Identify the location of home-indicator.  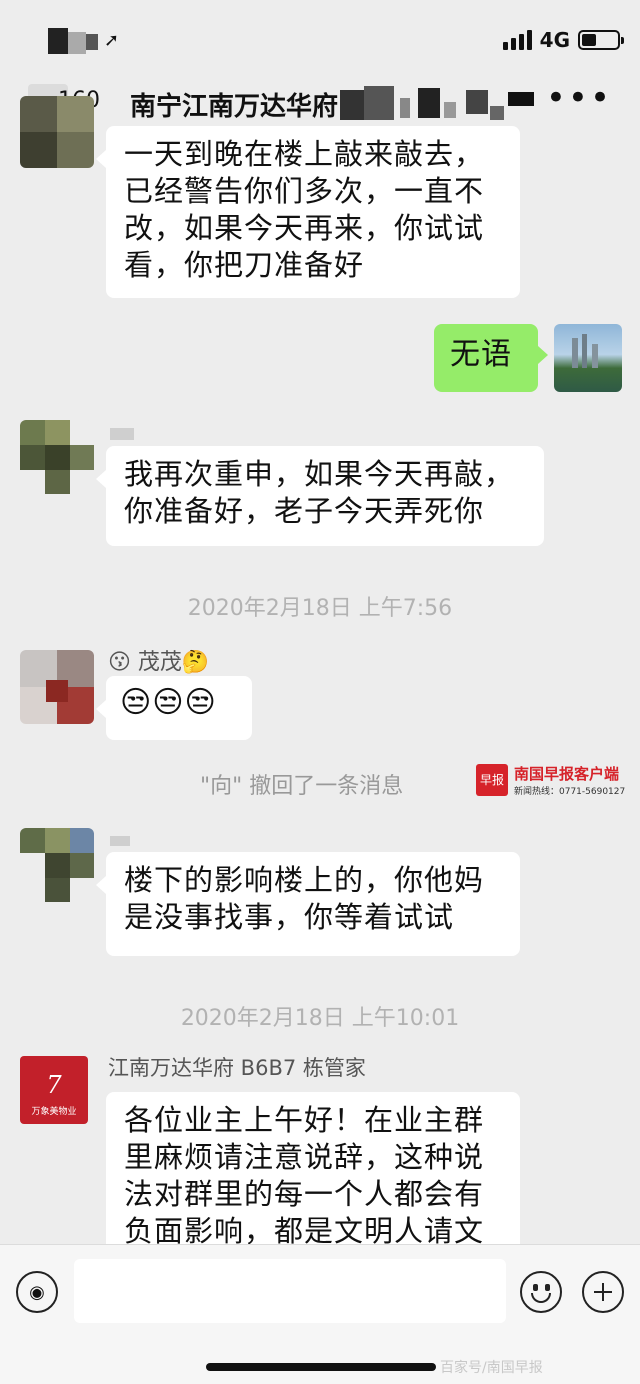
(321, 1367).